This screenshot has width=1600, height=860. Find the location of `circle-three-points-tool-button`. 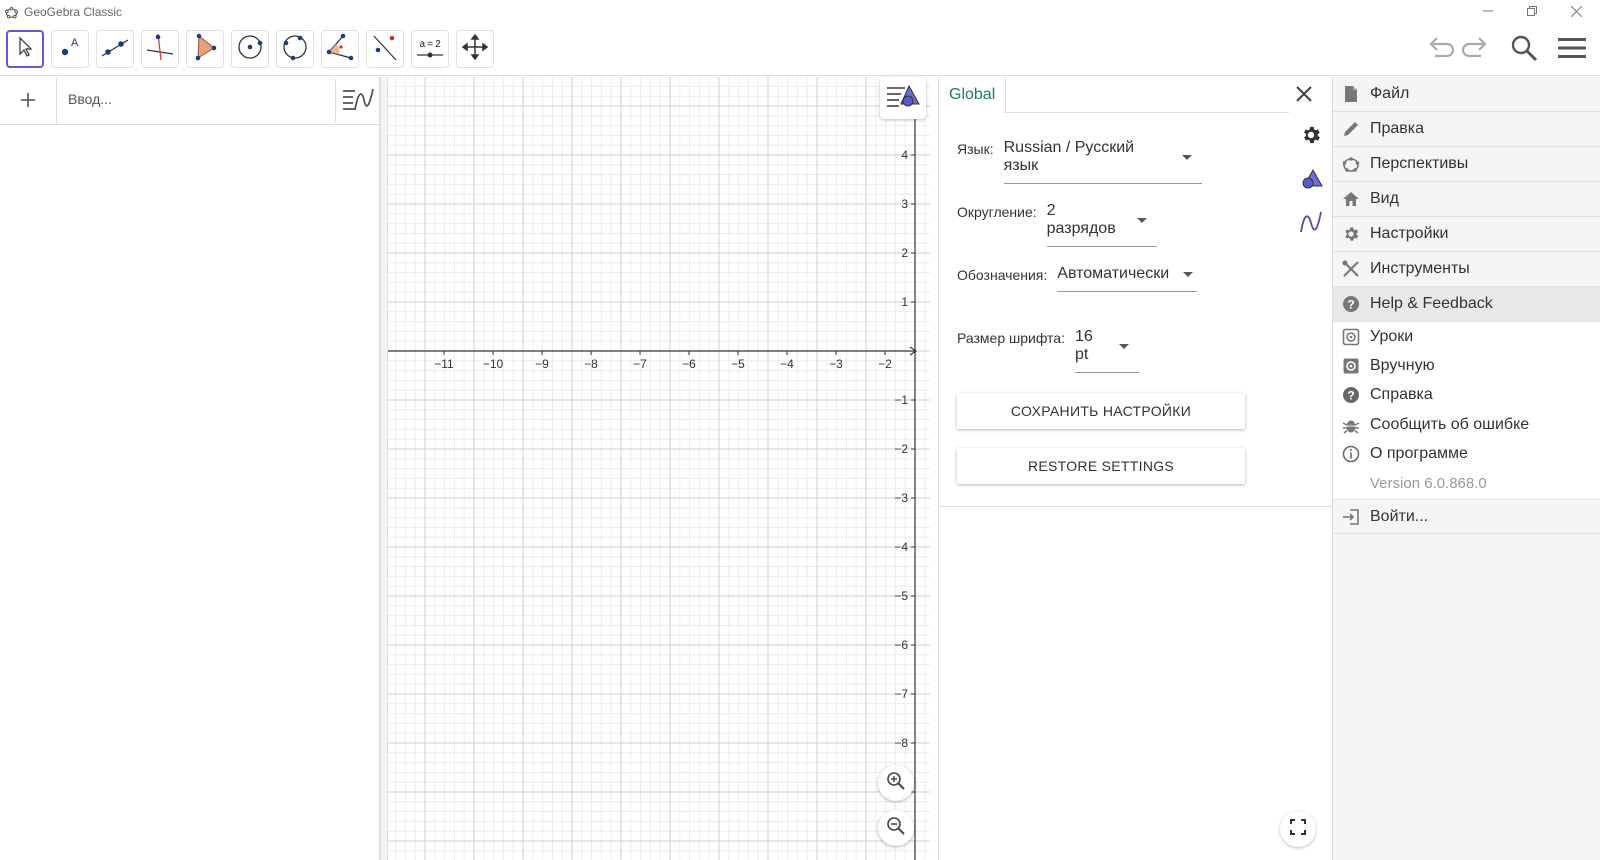

circle-three-points-tool-button is located at coordinates (295, 49).